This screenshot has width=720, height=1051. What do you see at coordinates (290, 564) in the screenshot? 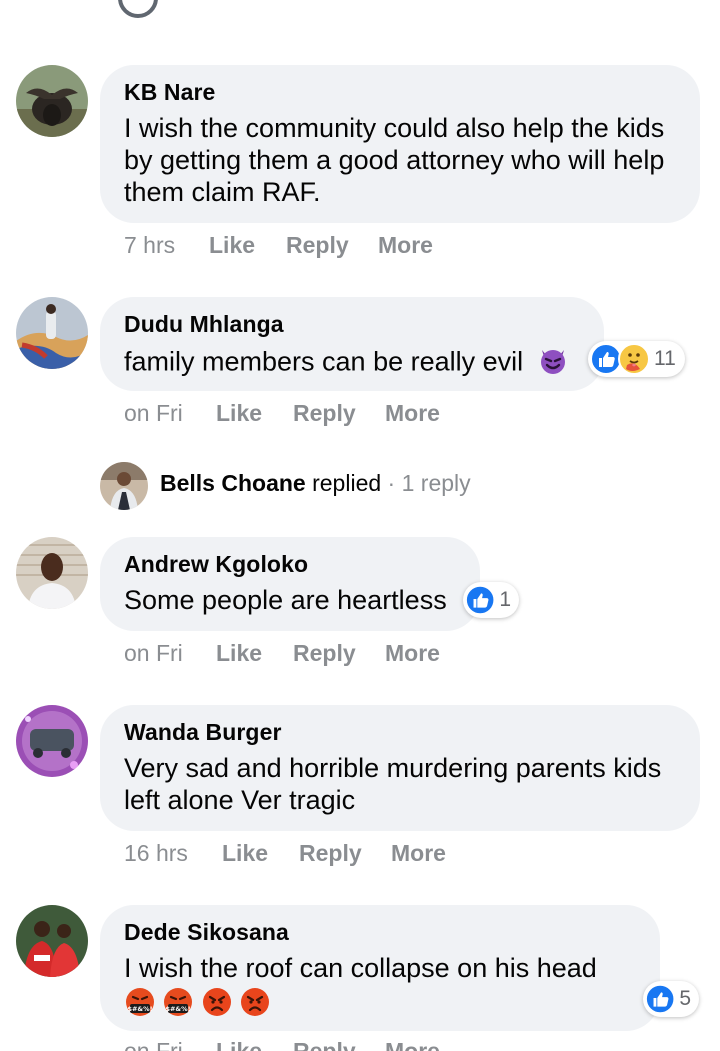
I see `comment-author: Andrew Kgoloko` at bounding box center [290, 564].